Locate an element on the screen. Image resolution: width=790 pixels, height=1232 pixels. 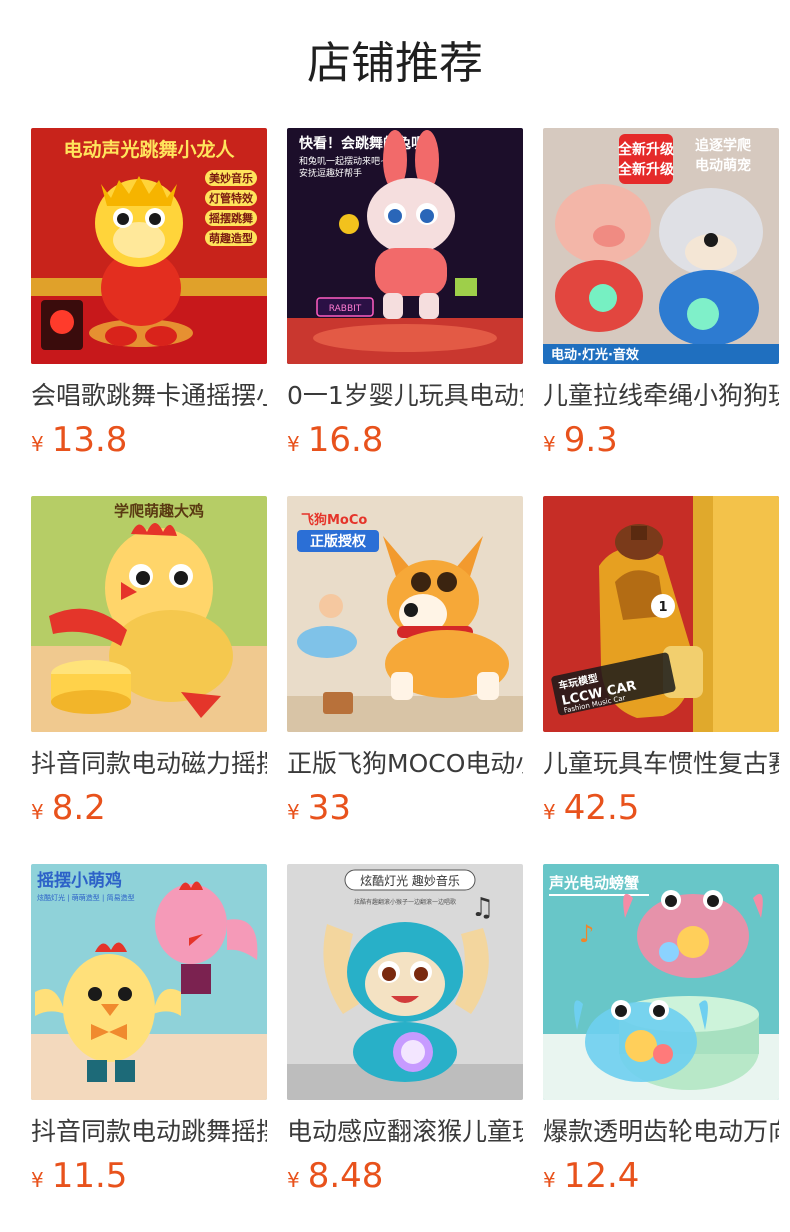
product-price: ¥12.4 is located at coordinates (661, 1176).